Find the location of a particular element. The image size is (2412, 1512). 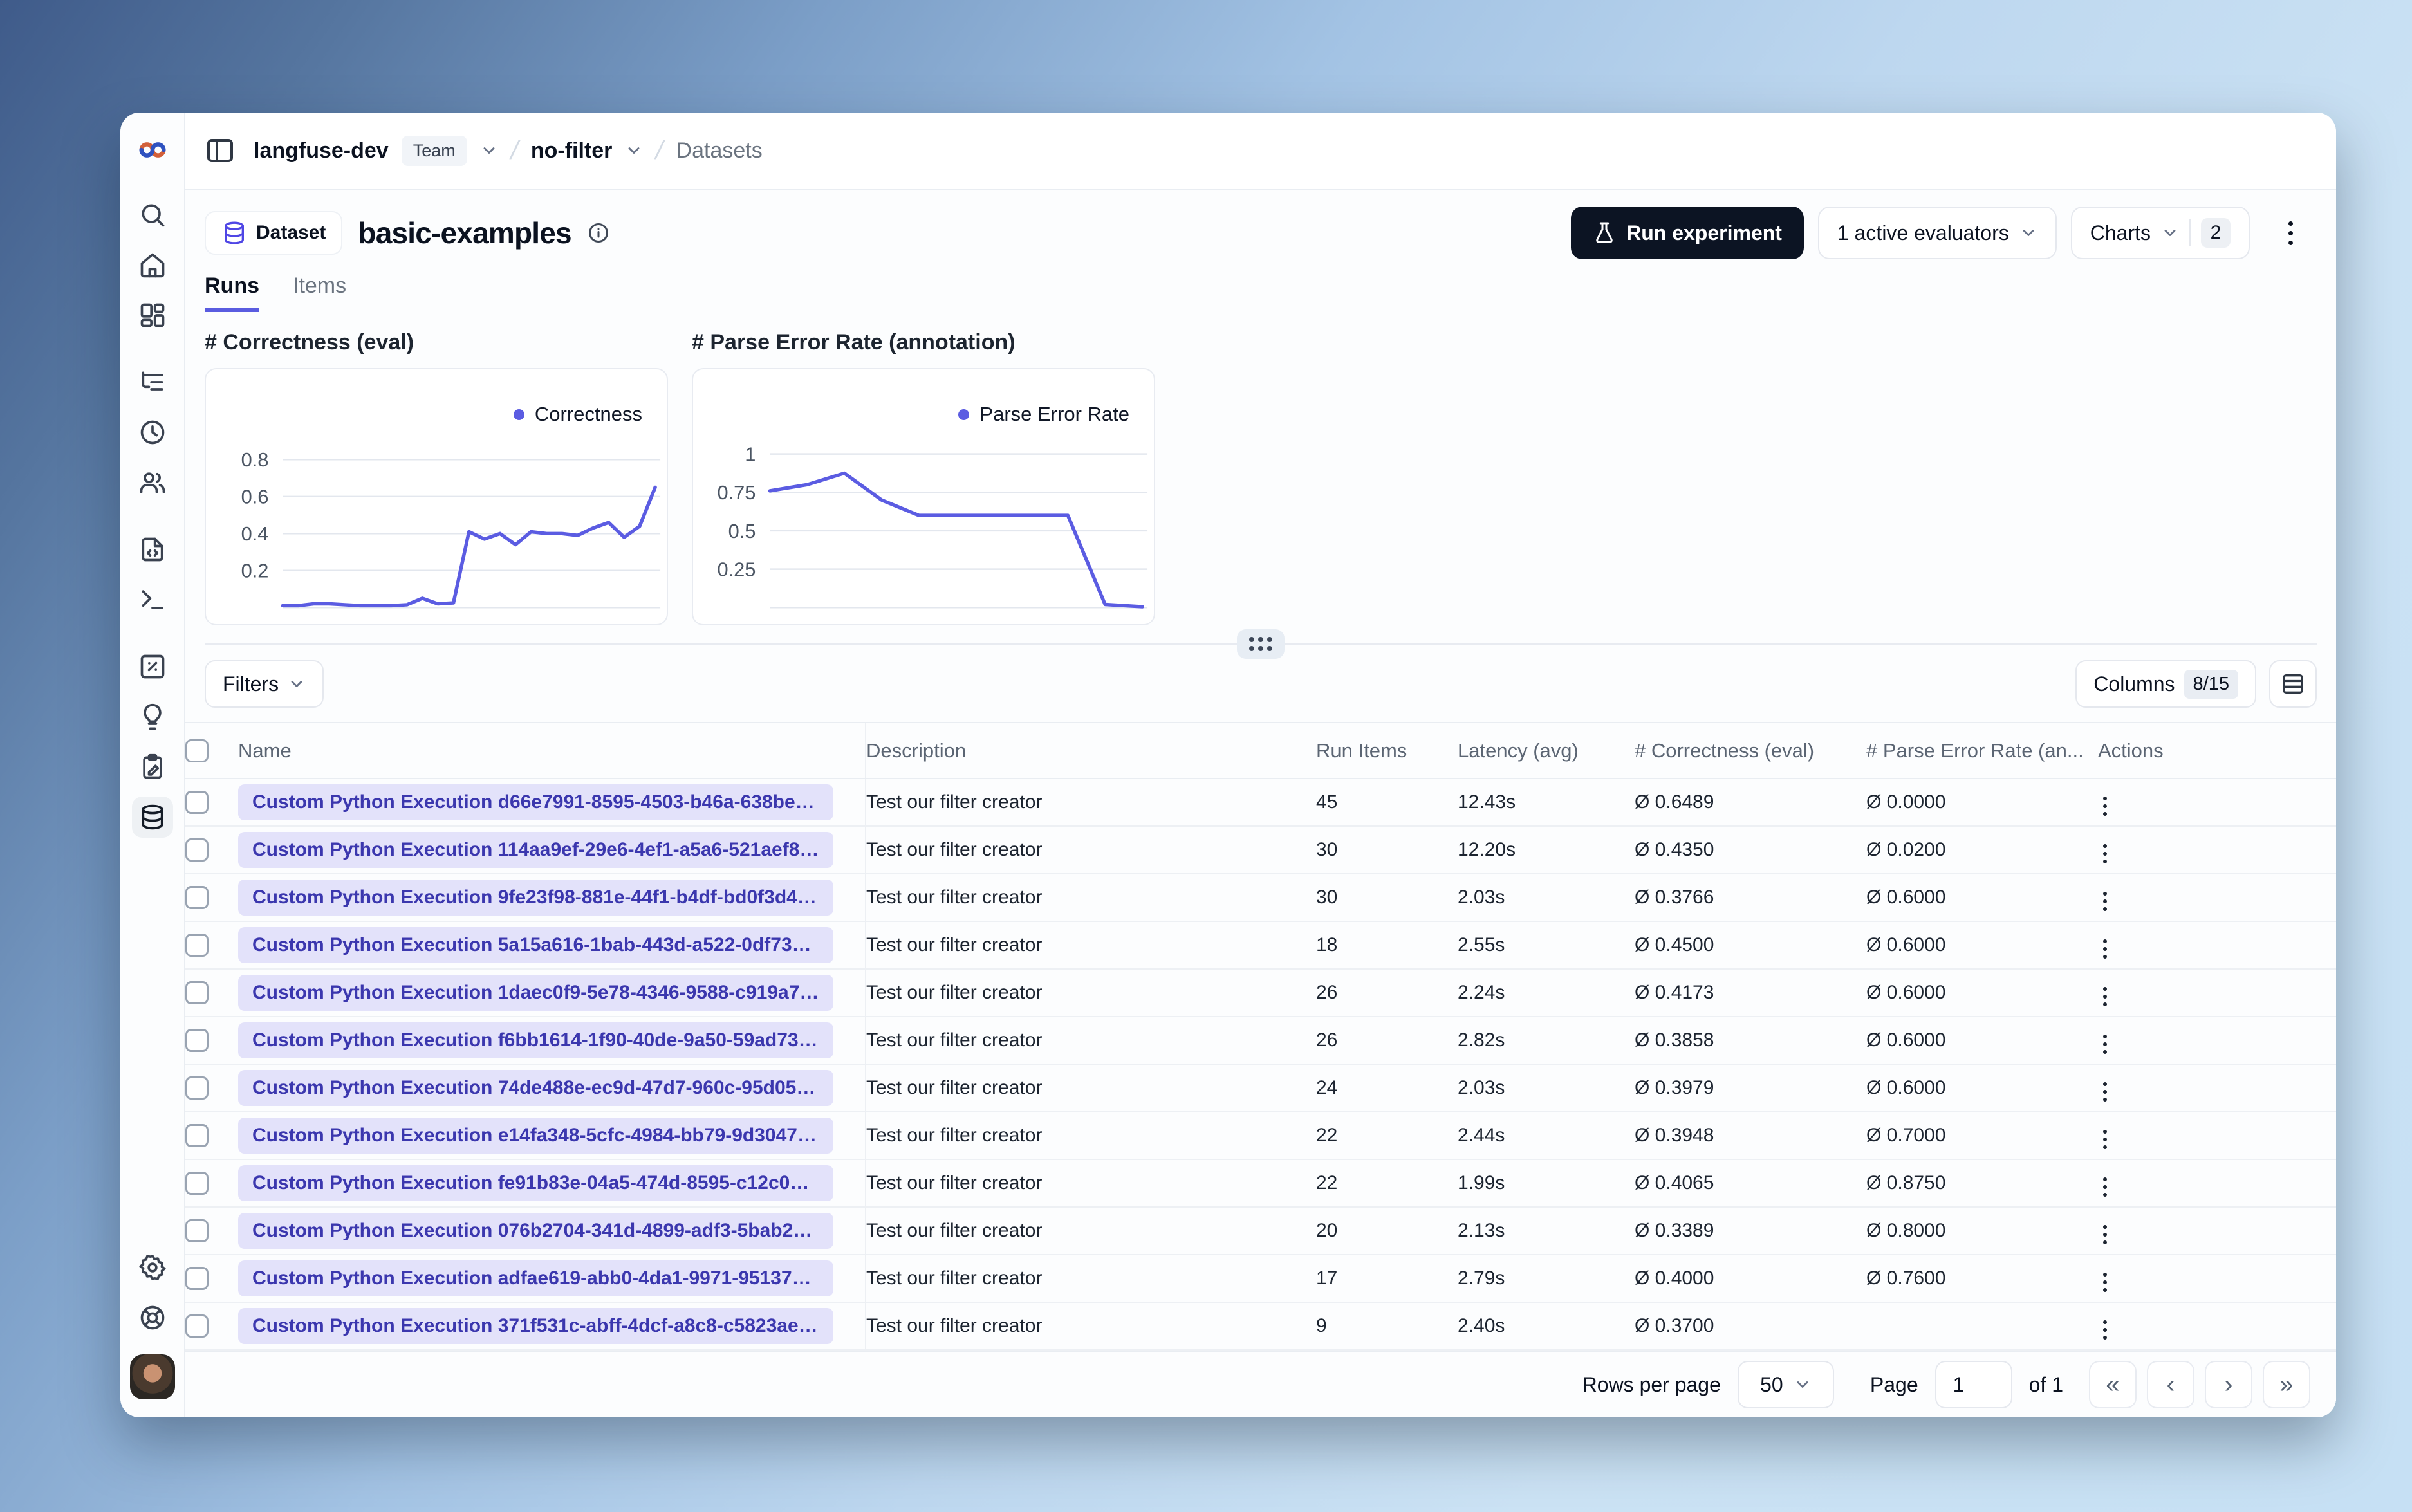

flask-icon is located at coordinates (1604, 233).